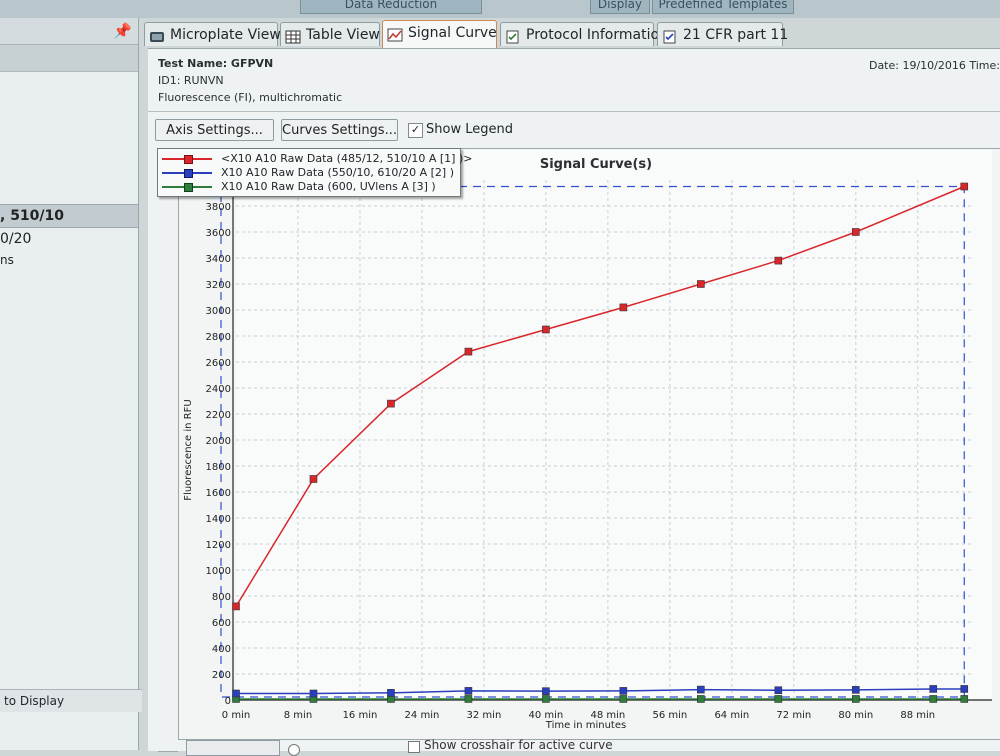  I want to click on legend-label: X10 A10 Raw Data (550/10, 610/20 A [2] ), so click(338, 172).